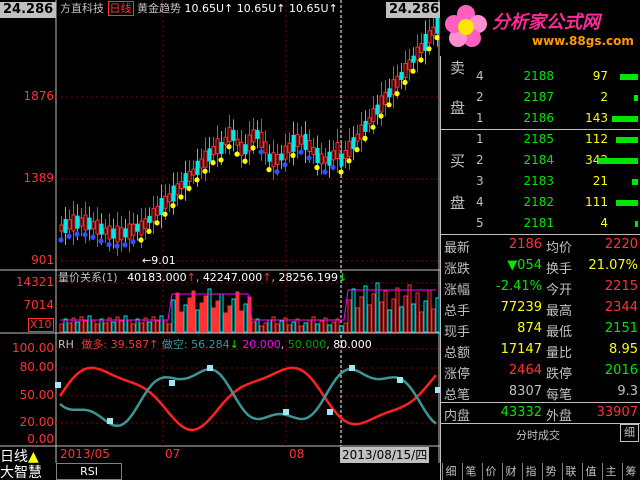  Describe the element at coordinates (521, 412) in the screenshot. I see `stat-value: 43332` at that location.